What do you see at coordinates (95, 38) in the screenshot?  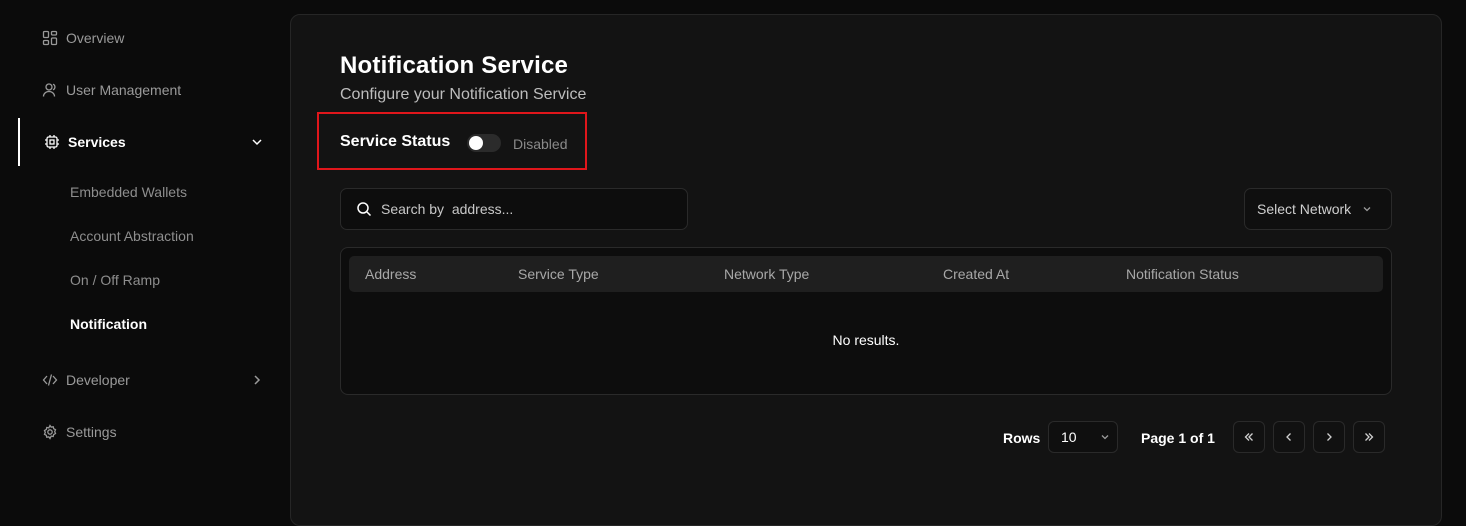 I see `sidebar-item-label: Overview` at bounding box center [95, 38].